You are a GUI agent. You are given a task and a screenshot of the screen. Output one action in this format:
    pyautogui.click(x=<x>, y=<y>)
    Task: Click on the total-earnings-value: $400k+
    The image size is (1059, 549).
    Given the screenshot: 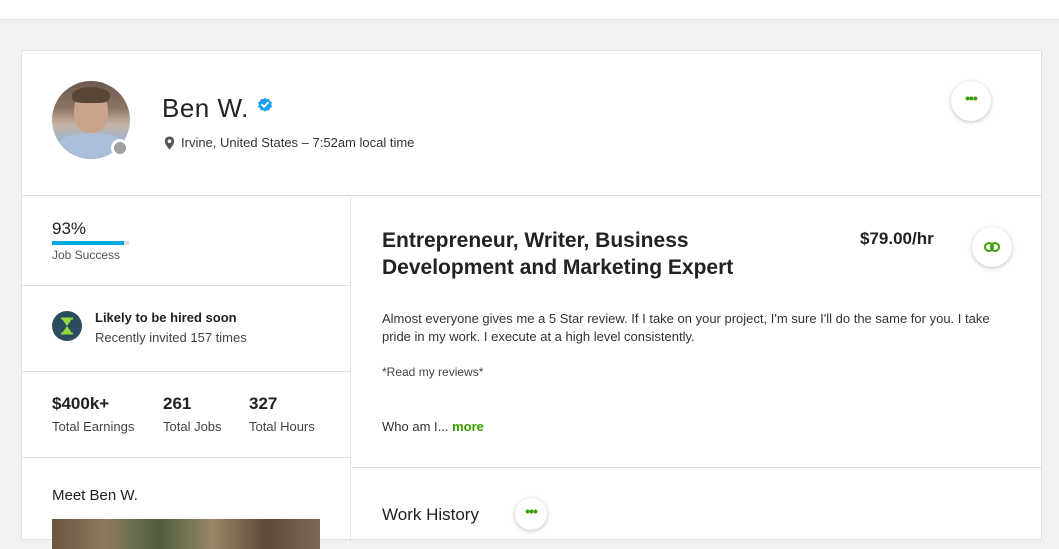 What is the action you would take?
    pyautogui.click(x=81, y=403)
    